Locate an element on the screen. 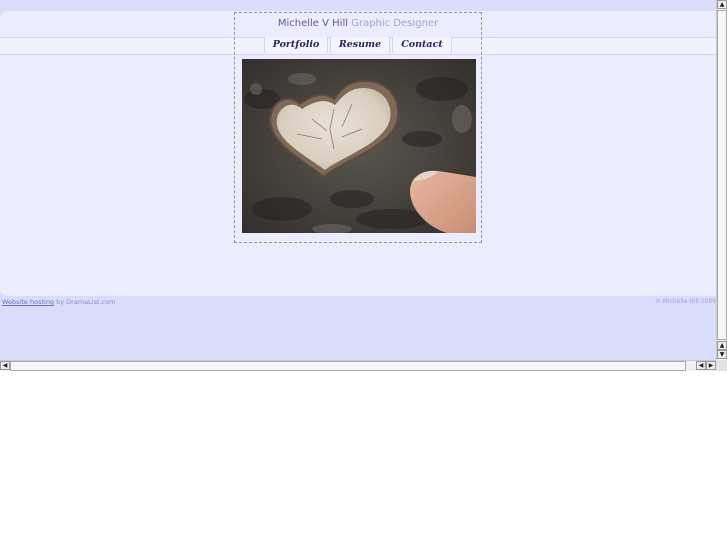 The height and width of the screenshot is (545, 727). nav-item-resume: Resume is located at coordinates (360, 45).